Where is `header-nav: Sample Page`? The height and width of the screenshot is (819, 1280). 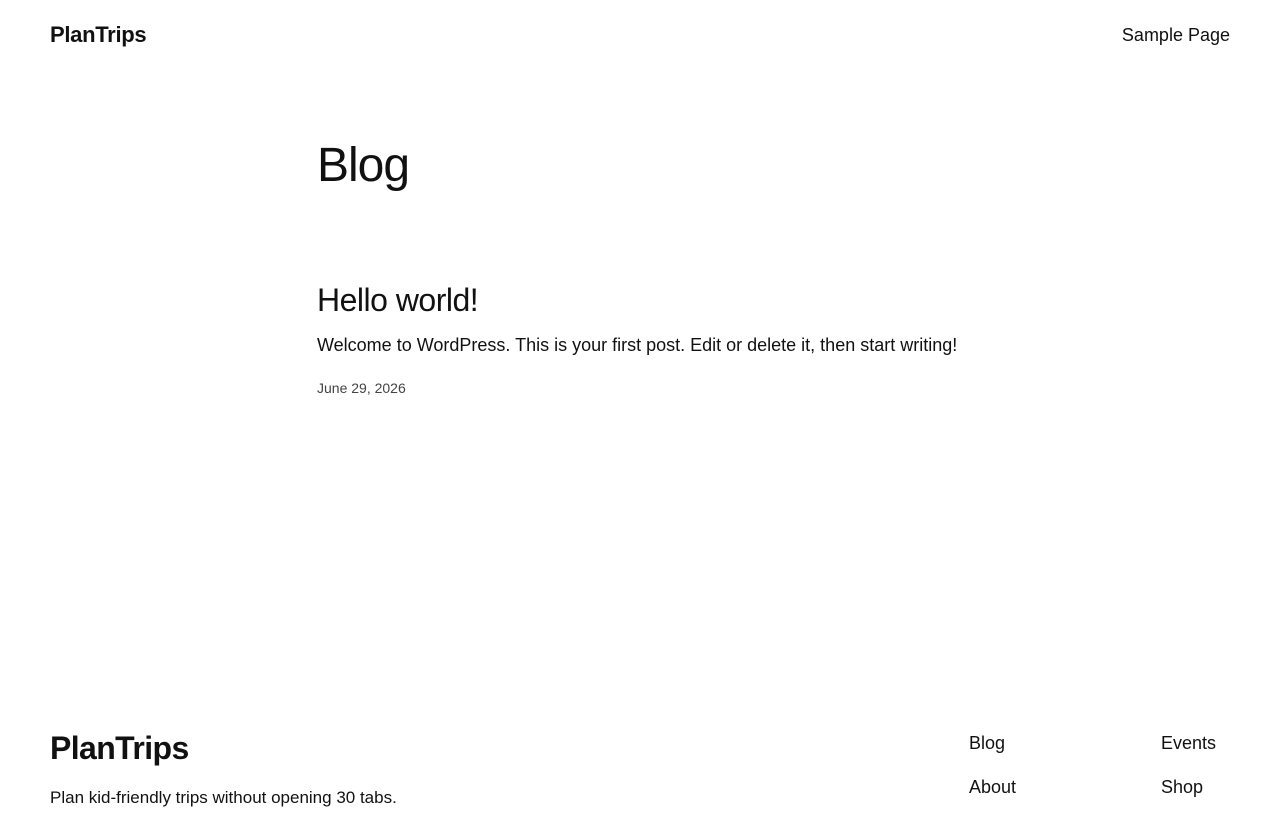 header-nav: Sample Page is located at coordinates (1176, 35).